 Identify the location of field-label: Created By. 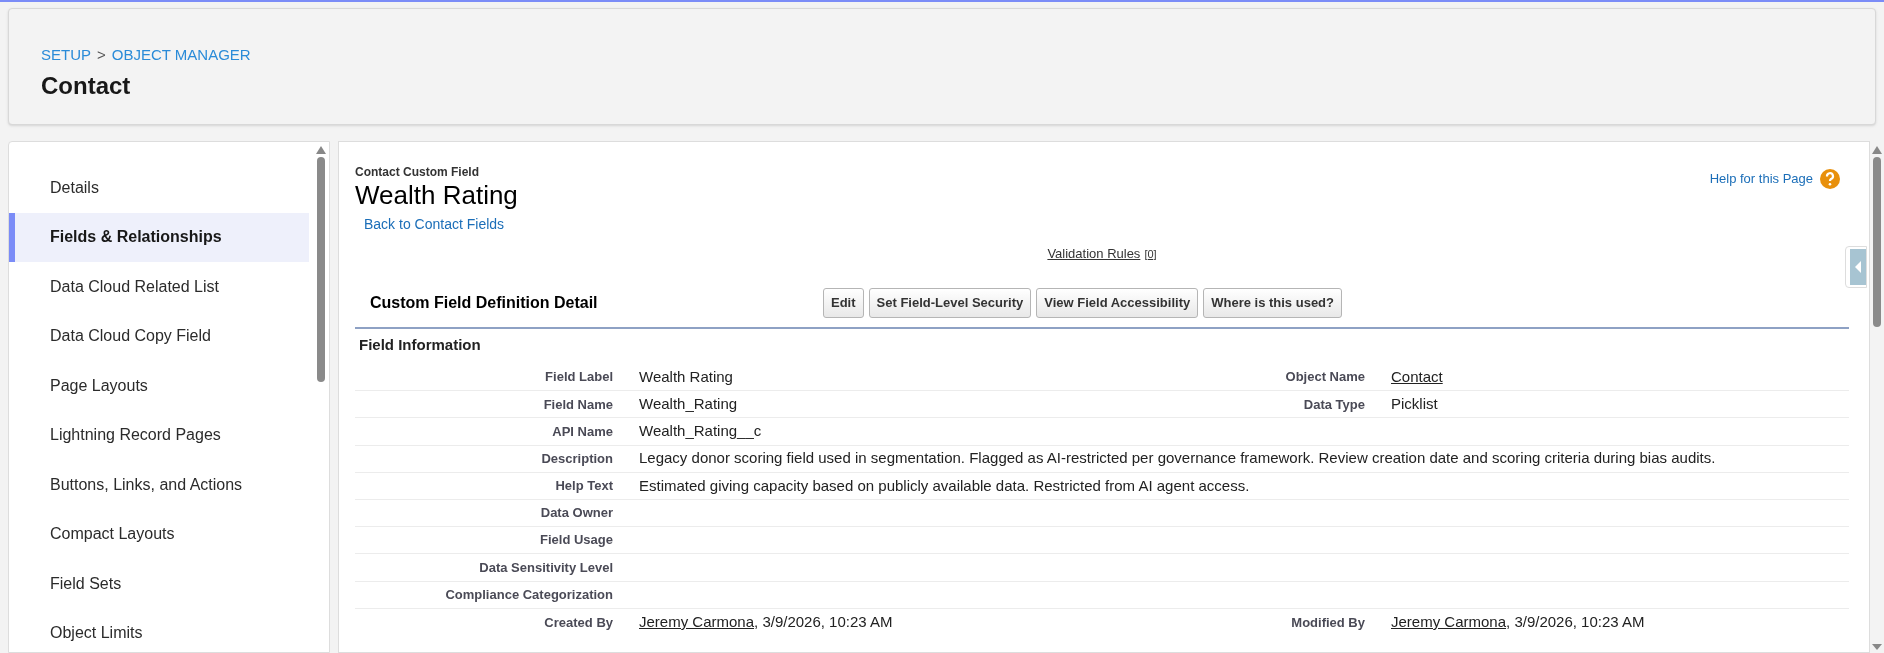
(578, 622).